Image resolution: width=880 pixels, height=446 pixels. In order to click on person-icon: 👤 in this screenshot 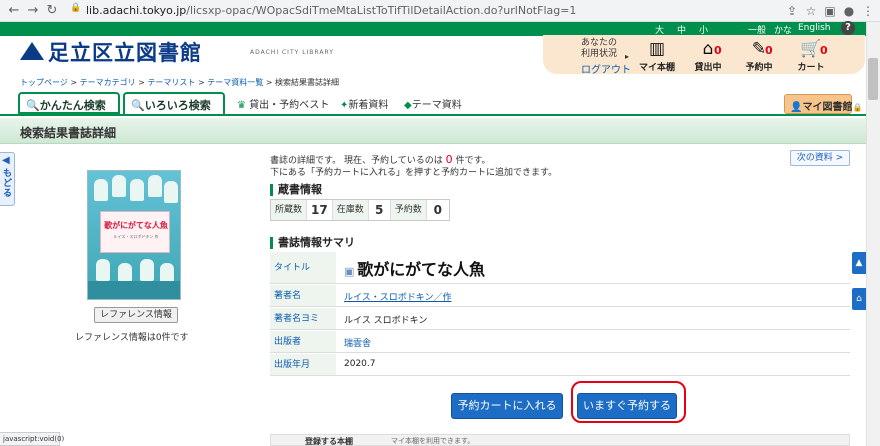, I will do `click(796, 107)`.